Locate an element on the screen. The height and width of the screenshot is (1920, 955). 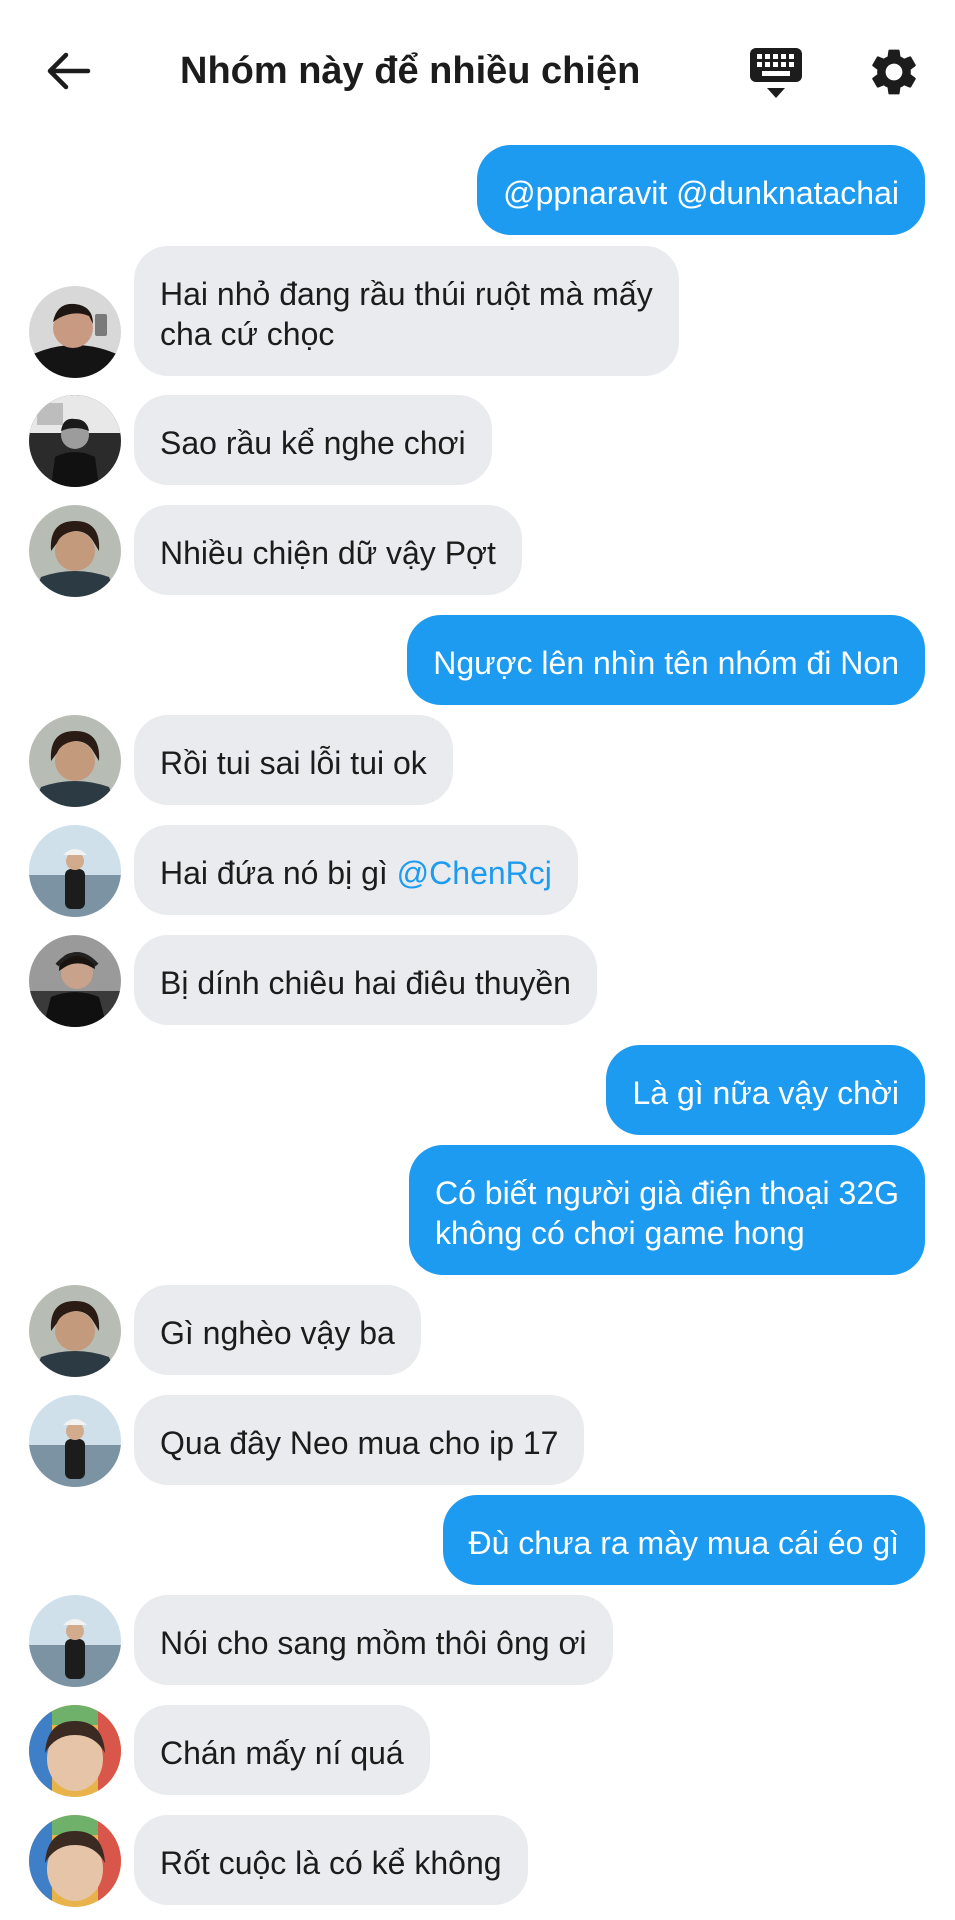
message-bubble-incoming: Sao rầu kể nghe chơi is located at coordinates (313, 440).